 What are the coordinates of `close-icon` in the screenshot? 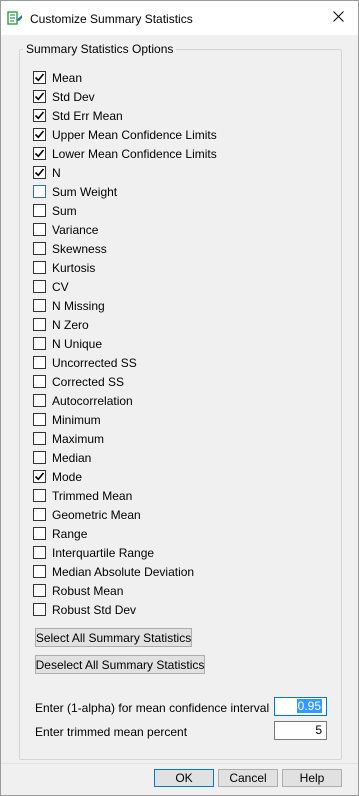 It's located at (338, 18).